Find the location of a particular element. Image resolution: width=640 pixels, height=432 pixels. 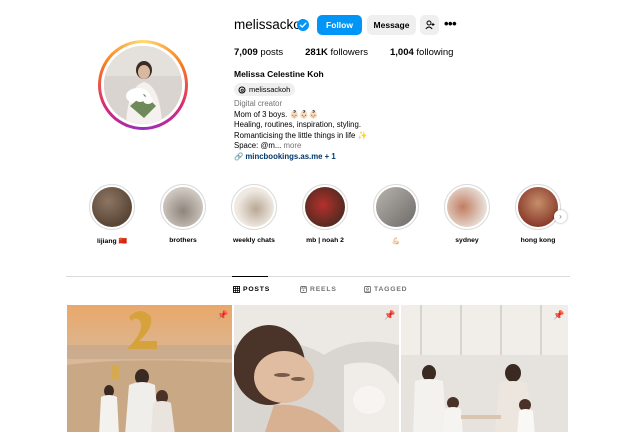

tab-tagged: TAGGED is located at coordinates (385, 289).